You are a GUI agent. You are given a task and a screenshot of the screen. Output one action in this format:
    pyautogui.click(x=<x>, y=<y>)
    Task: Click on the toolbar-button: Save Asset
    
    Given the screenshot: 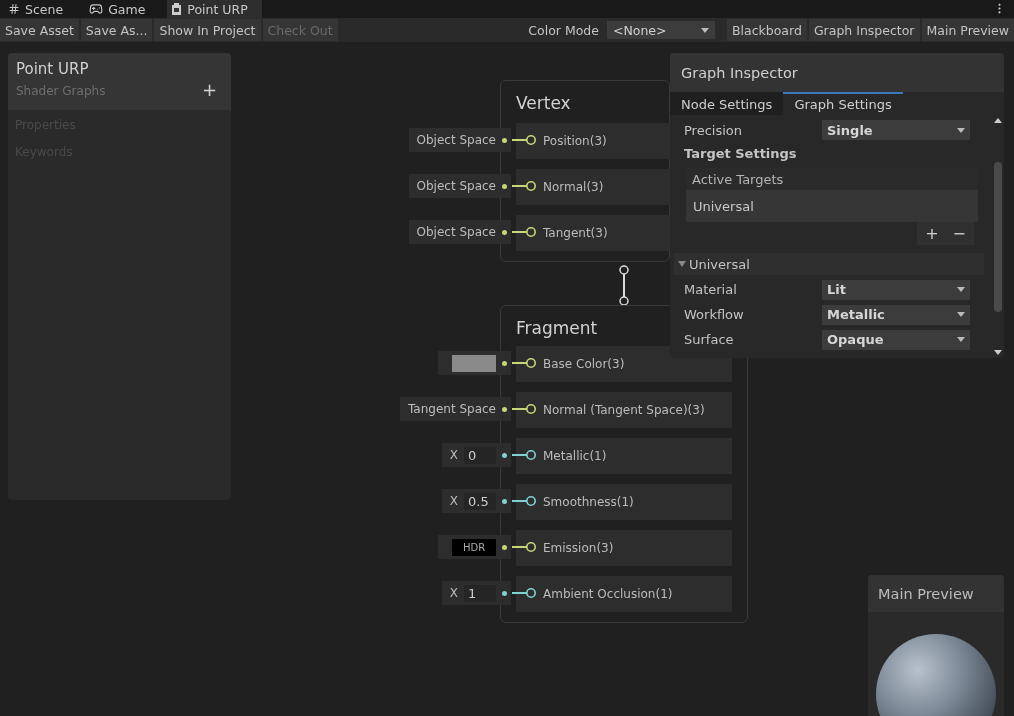 What is the action you would take?
    pyautogui.click(x=39, y=30)
    